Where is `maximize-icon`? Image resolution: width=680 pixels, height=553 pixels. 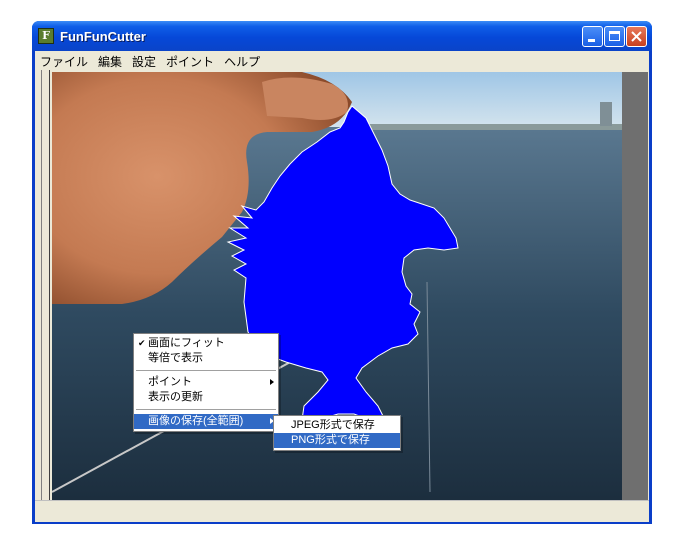 maximize-icon is located at coordinates (614, 36).